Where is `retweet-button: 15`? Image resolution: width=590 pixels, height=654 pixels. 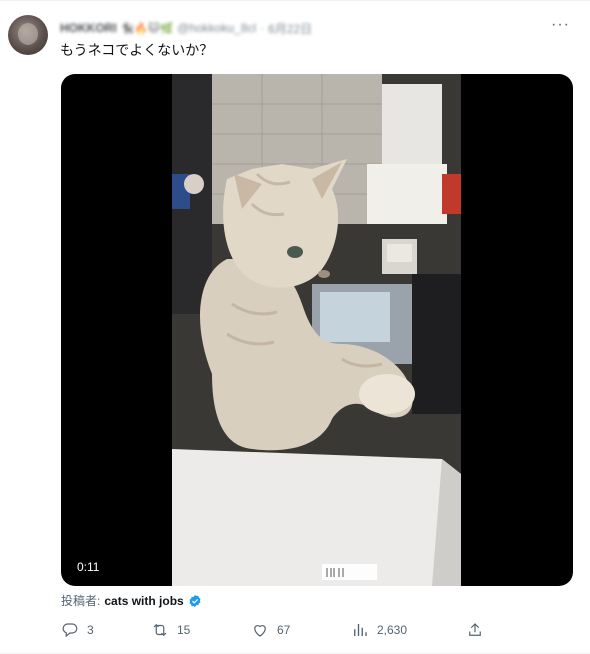 retweet-button: 15 is located at coordinates (170, 630).